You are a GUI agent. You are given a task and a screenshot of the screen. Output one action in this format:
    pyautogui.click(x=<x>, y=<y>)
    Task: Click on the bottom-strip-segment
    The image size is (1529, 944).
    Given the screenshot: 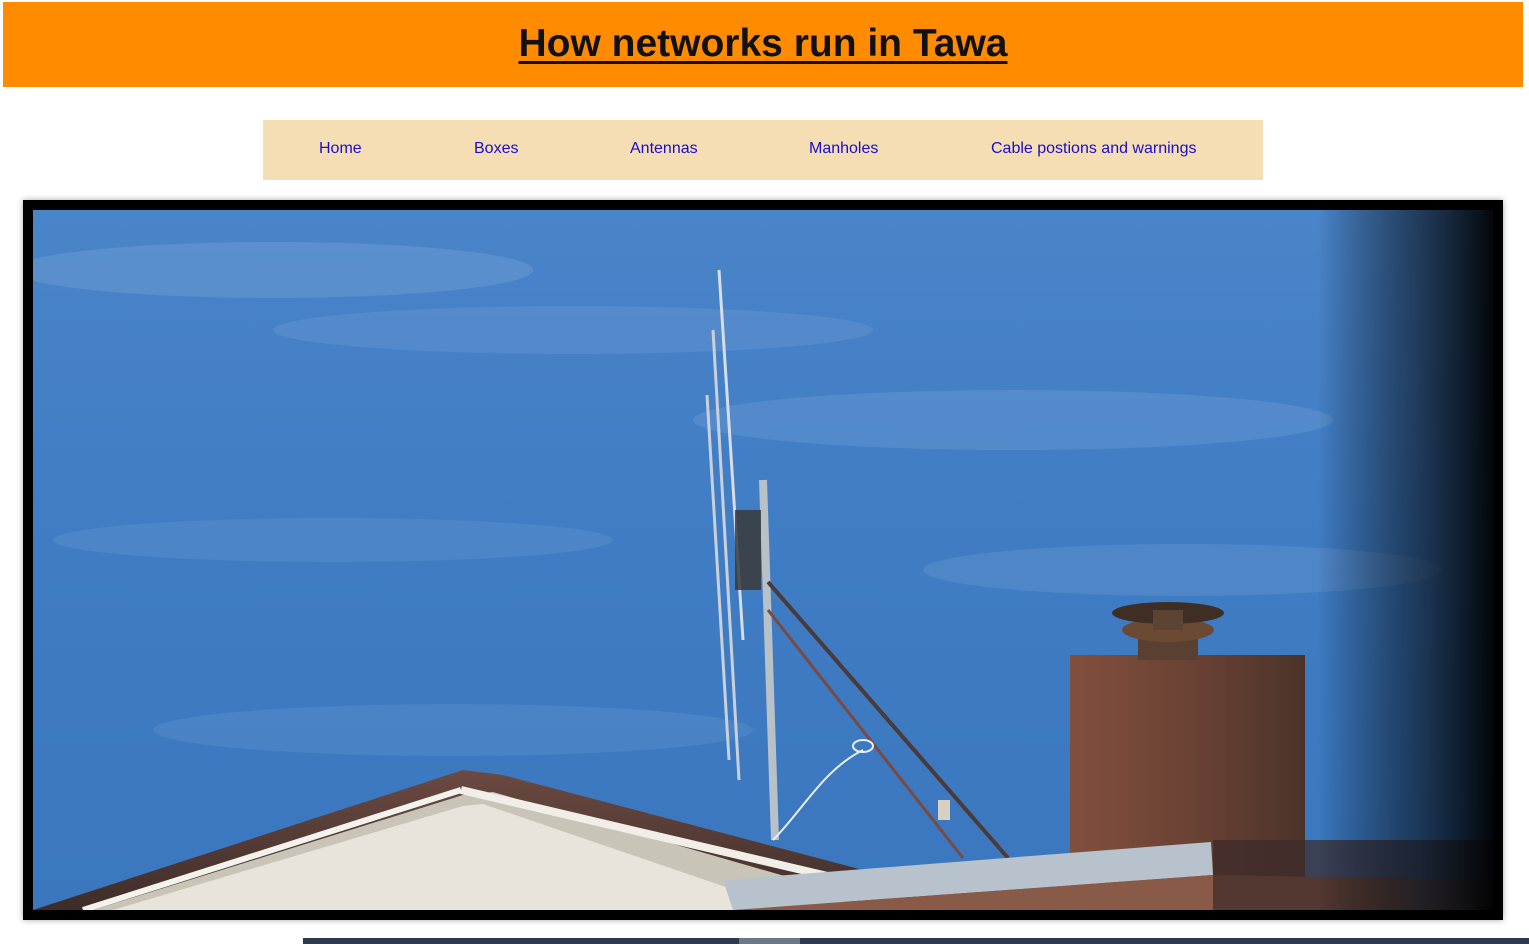 What is the action you would take?
    pyautogui.click(x=769, y=941)
    